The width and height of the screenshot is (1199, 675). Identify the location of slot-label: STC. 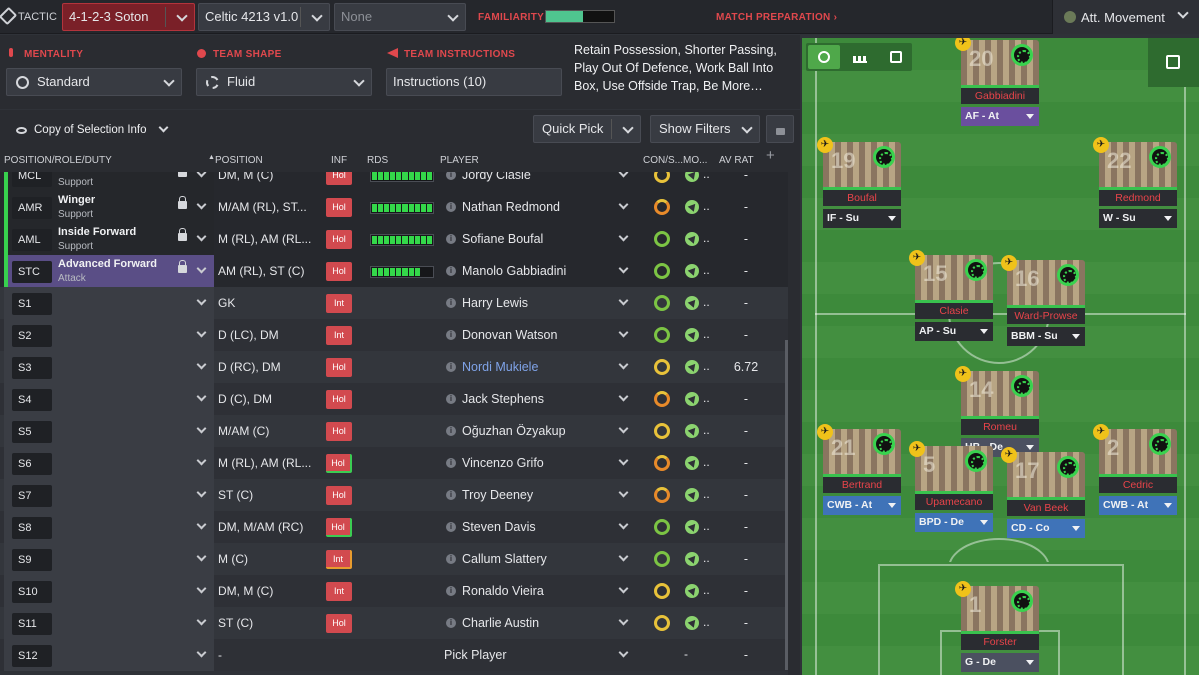
(32, 272).